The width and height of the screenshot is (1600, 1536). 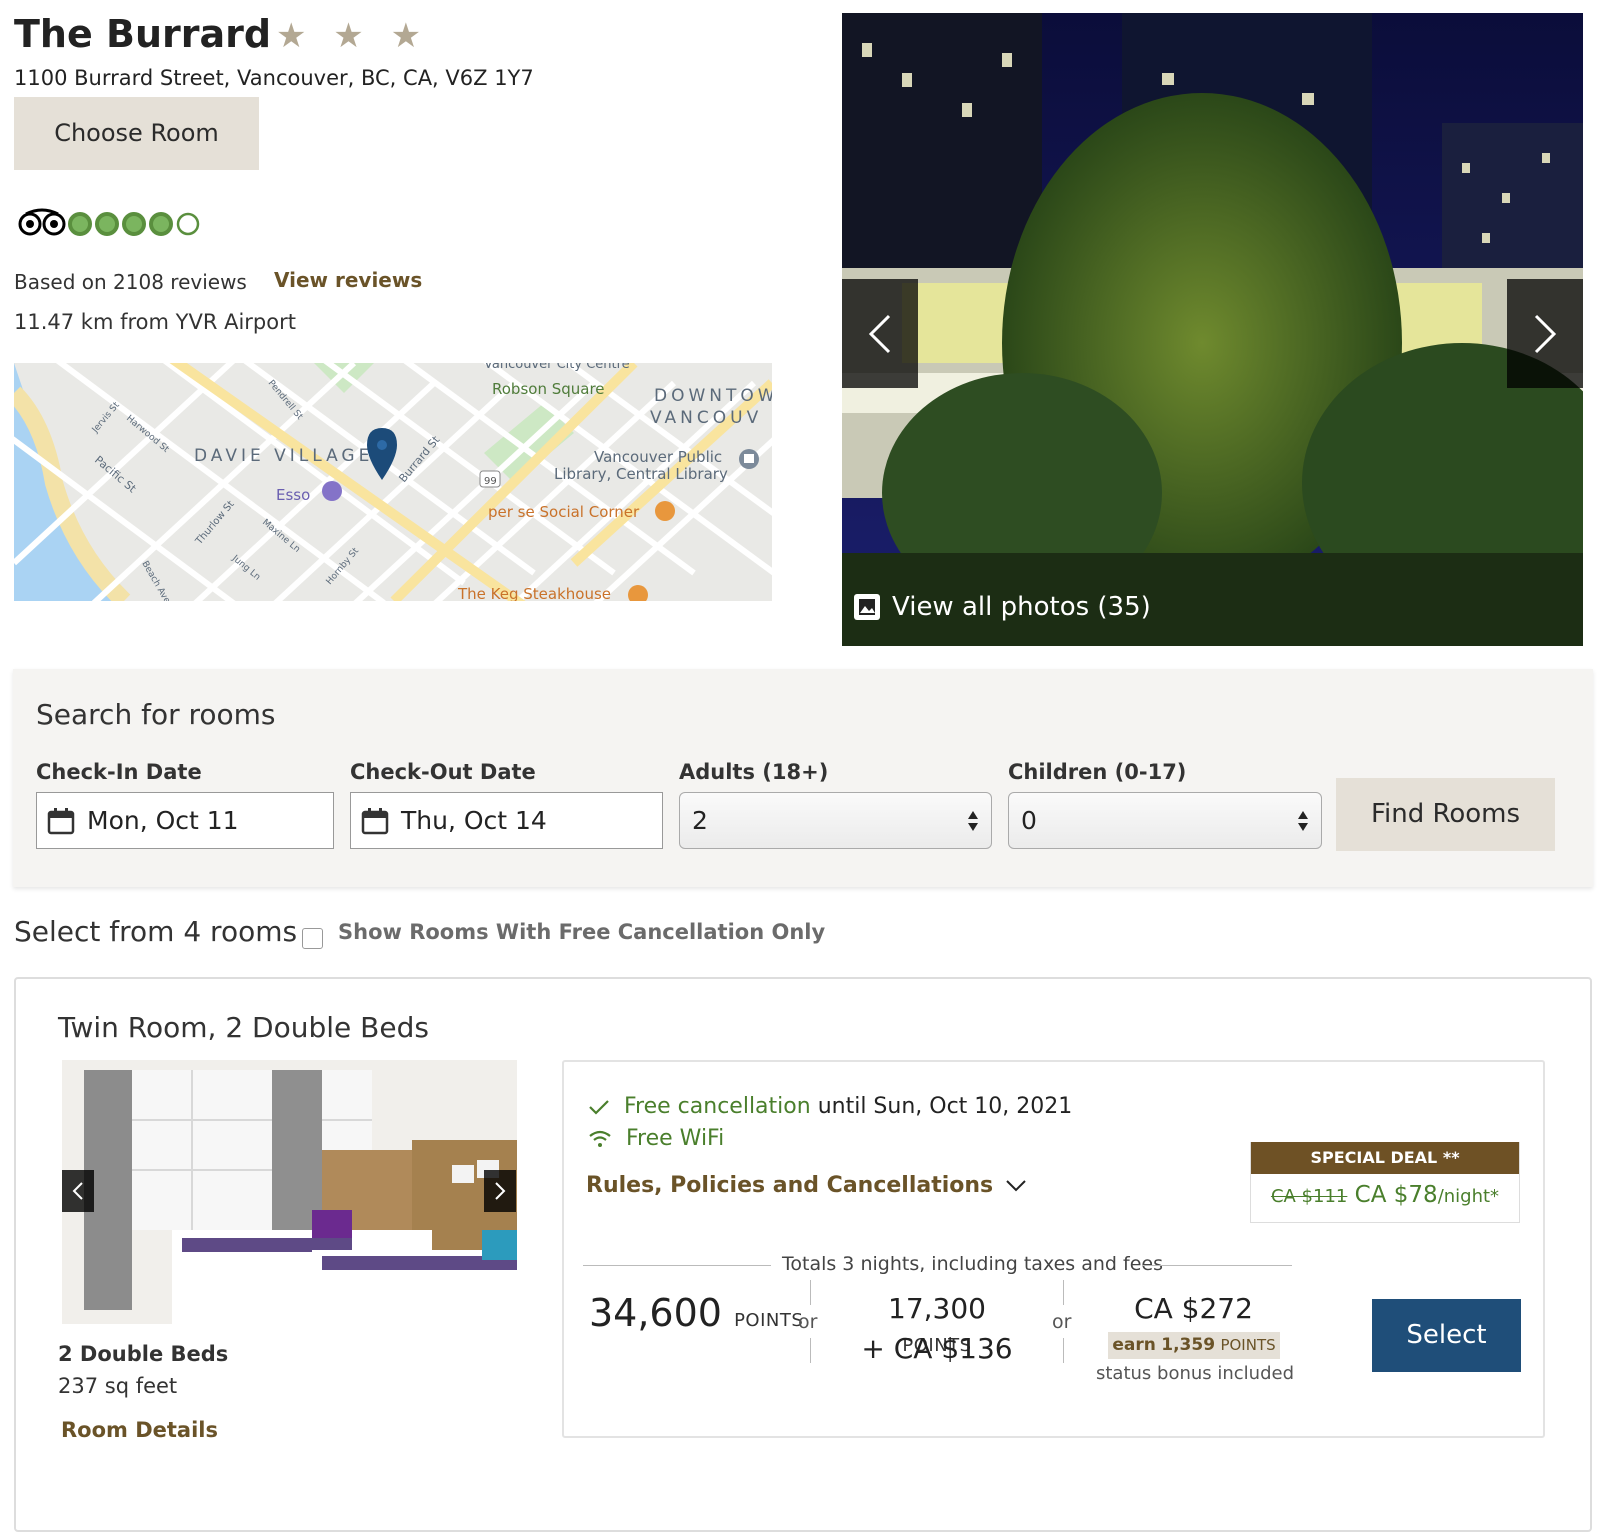 I want to click on map-label-downtown-2: VANCOUV, so click(x=706, y=418).